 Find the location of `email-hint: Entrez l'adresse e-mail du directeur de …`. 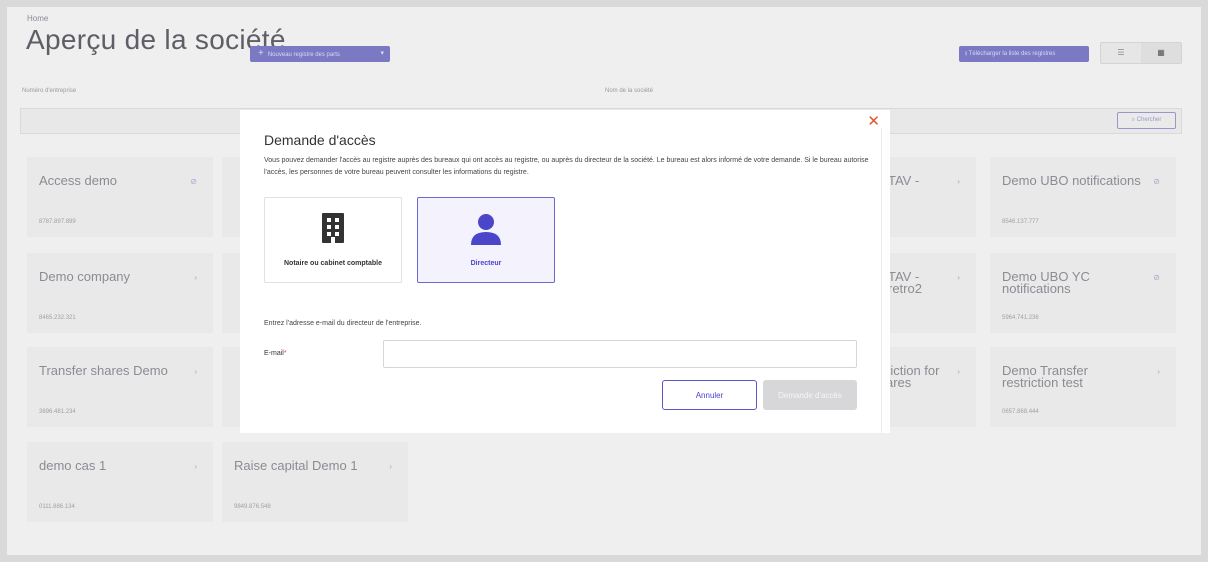

email-hint: Entrez l'adresse e-mail du directeur de … is located at coordinates (343, 323).